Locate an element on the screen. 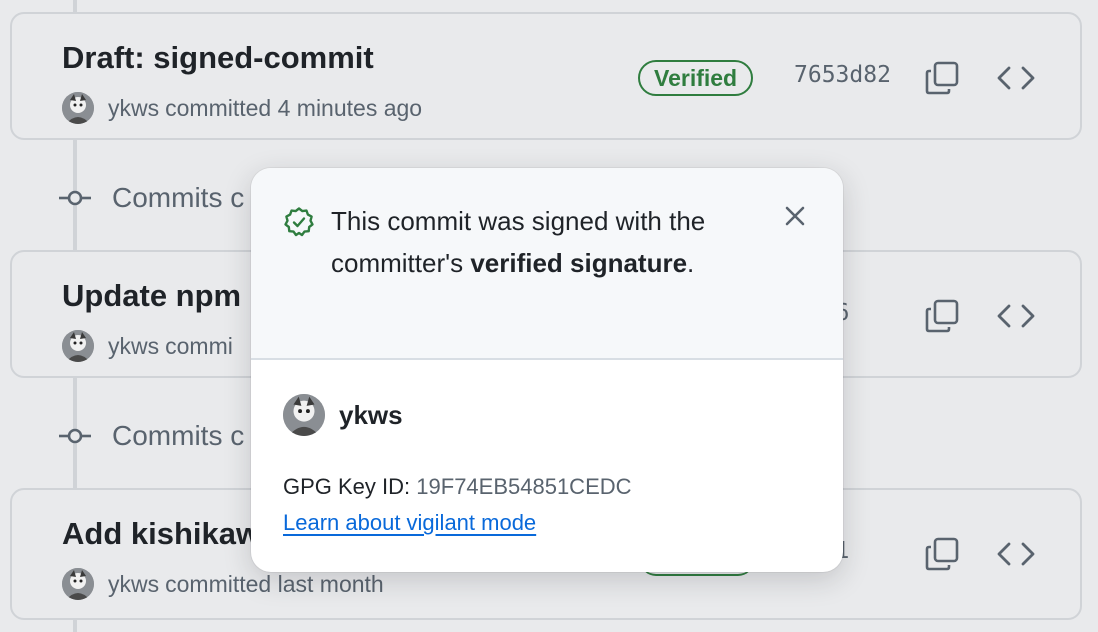 The image size is (1098, 632). vigilant-mode-link: Learn about vigilant mode is located at coordinates (409, 523).